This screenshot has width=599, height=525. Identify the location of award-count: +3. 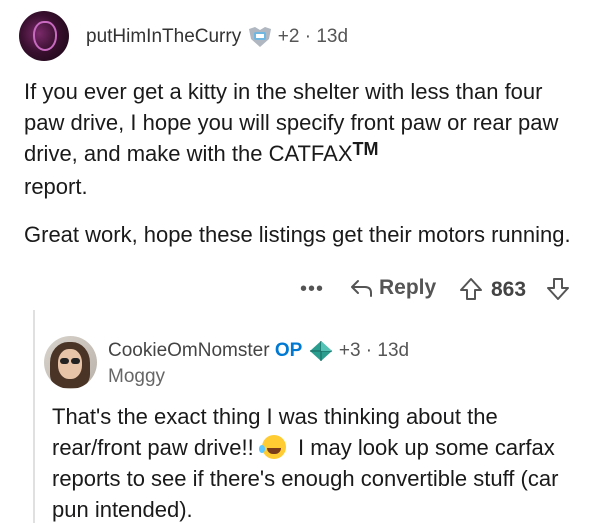
(349, 351).